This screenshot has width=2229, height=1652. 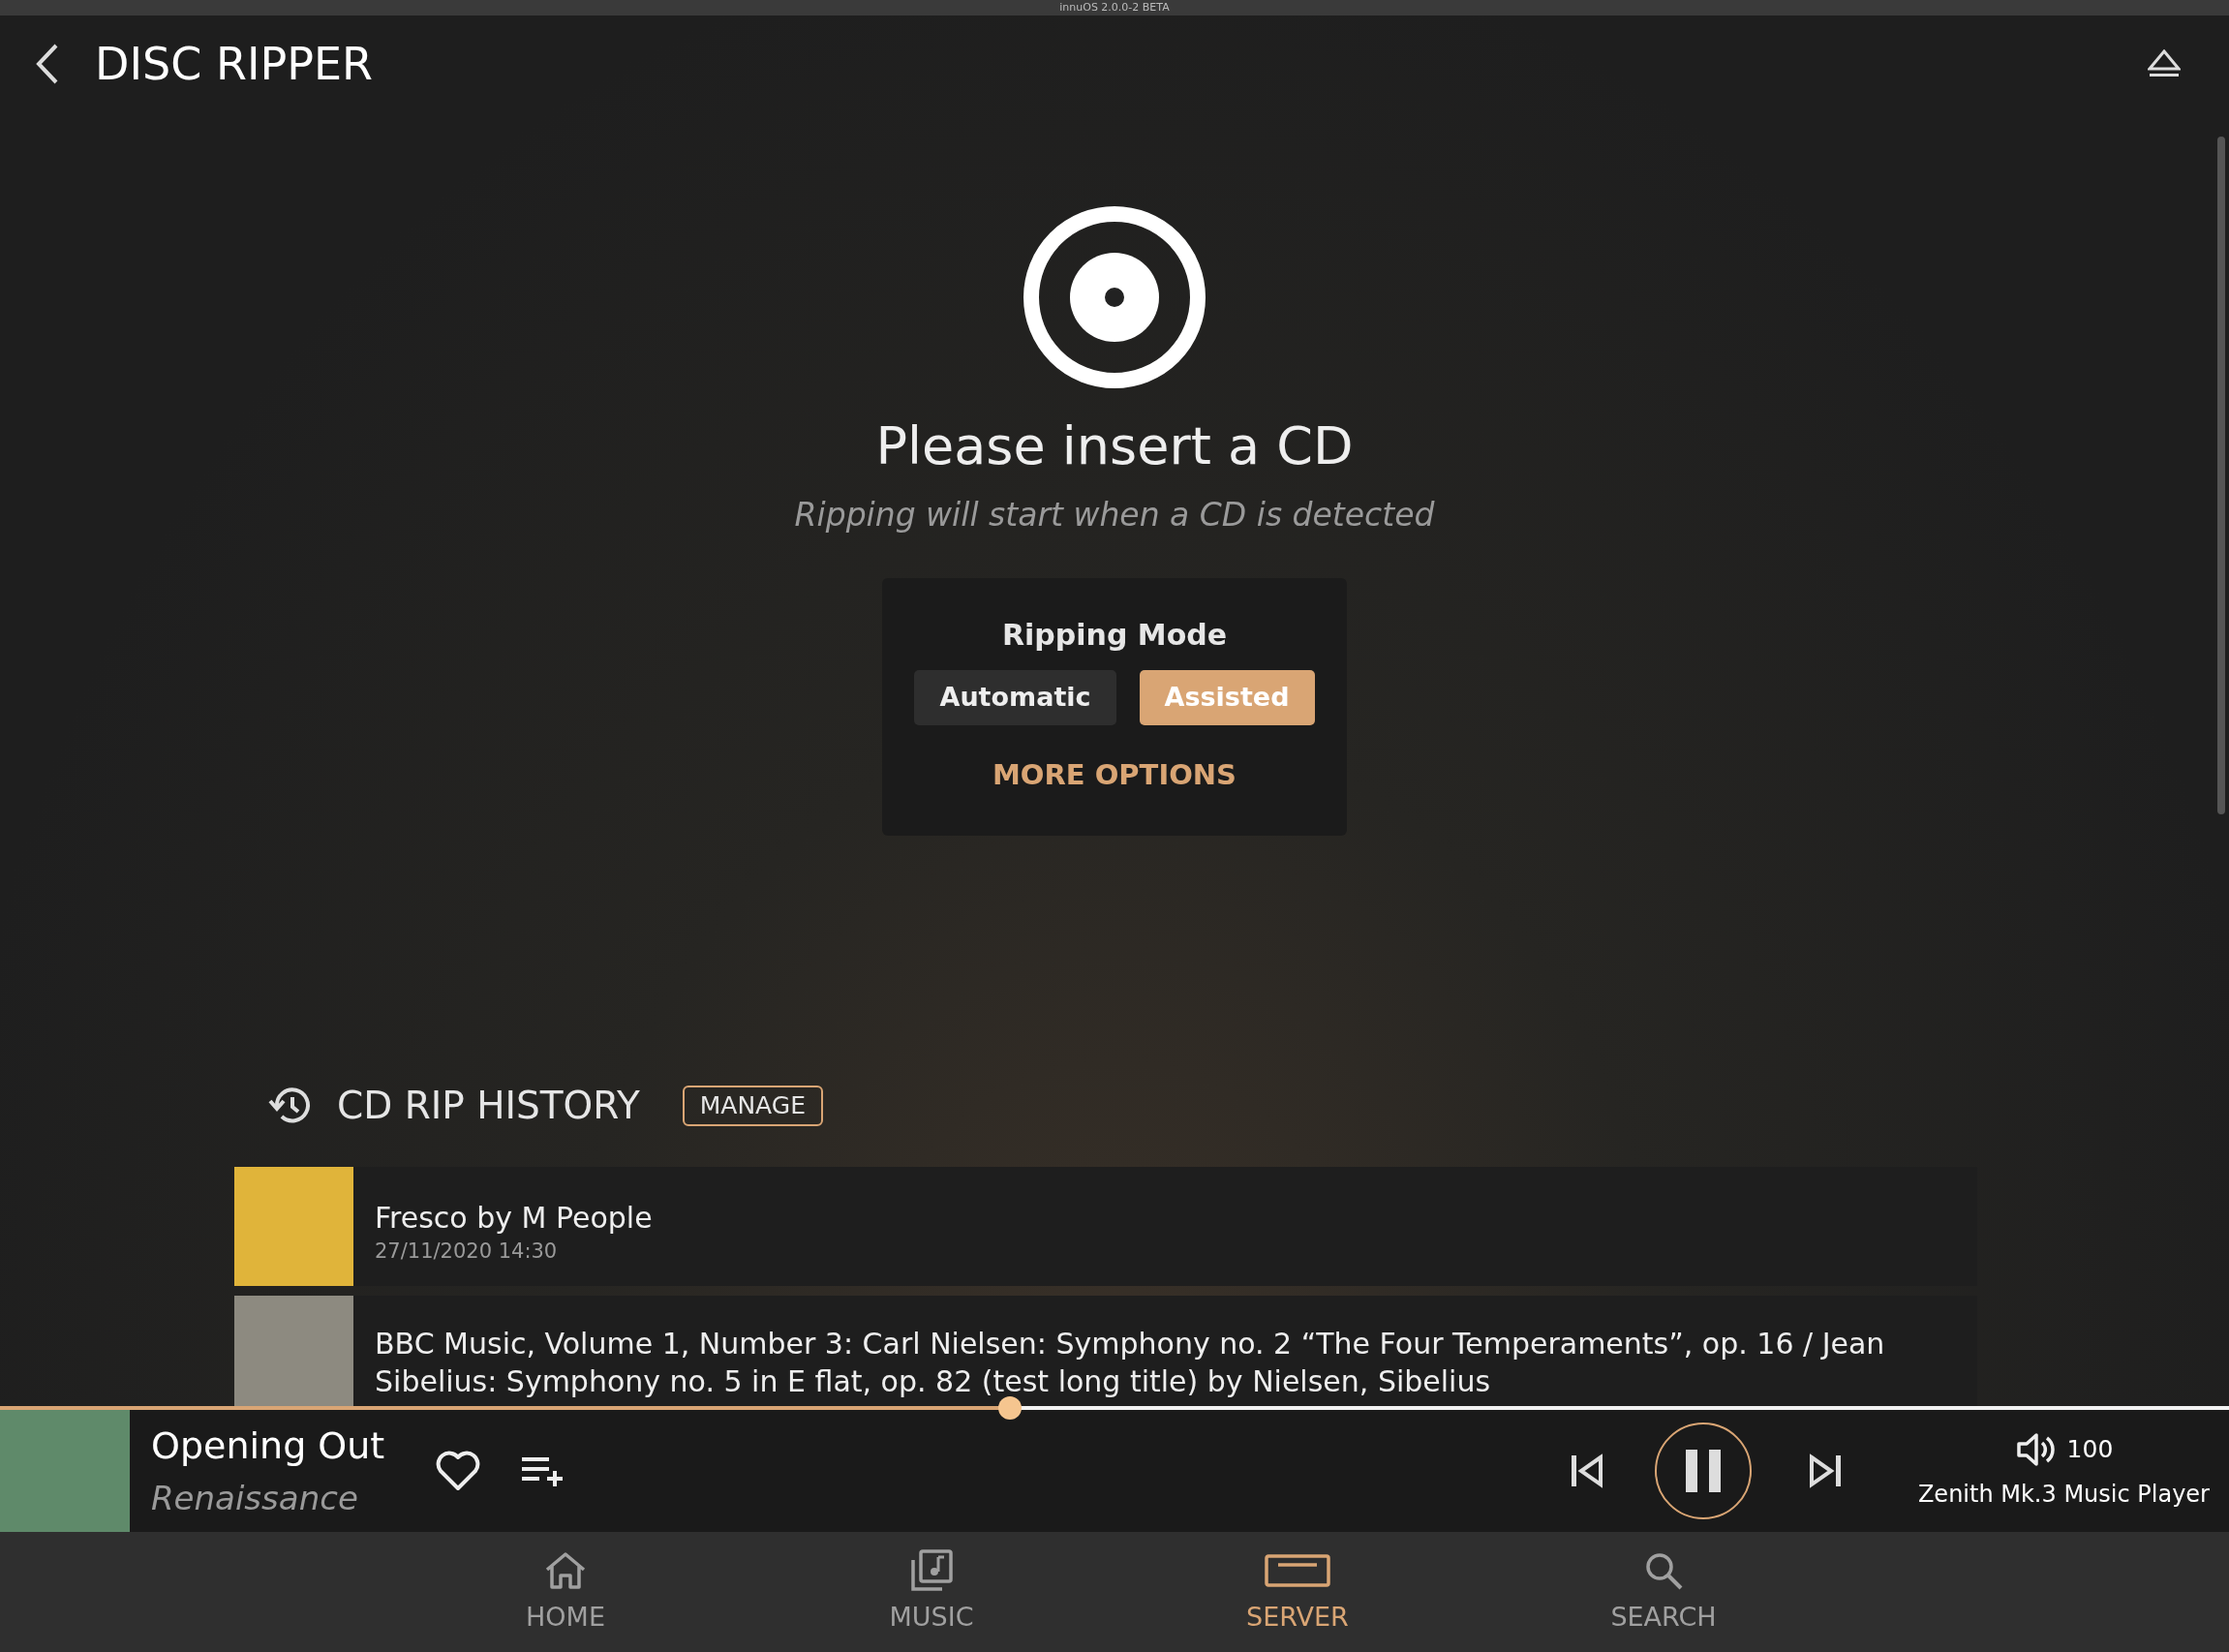 I want to click on music-icon, so click(x=931, y=1570).